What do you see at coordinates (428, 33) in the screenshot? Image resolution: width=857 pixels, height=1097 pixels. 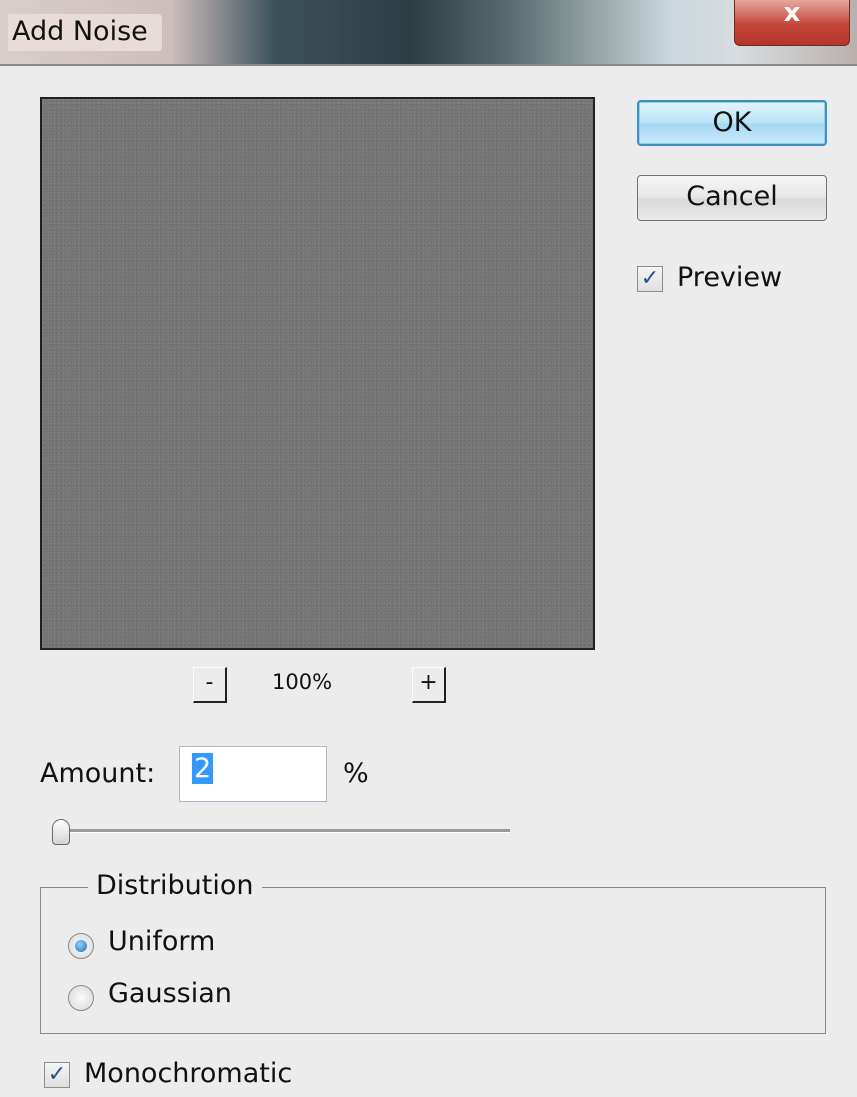 I see `title-bar: Add Noise x` at bounding box center [428, 33].